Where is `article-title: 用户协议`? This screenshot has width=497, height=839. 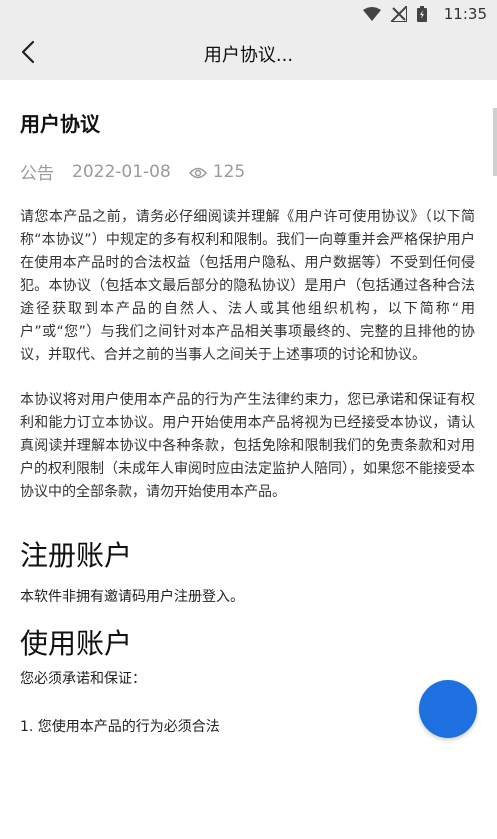
article-title: 用户协议 is located at coordinates (60, 124).